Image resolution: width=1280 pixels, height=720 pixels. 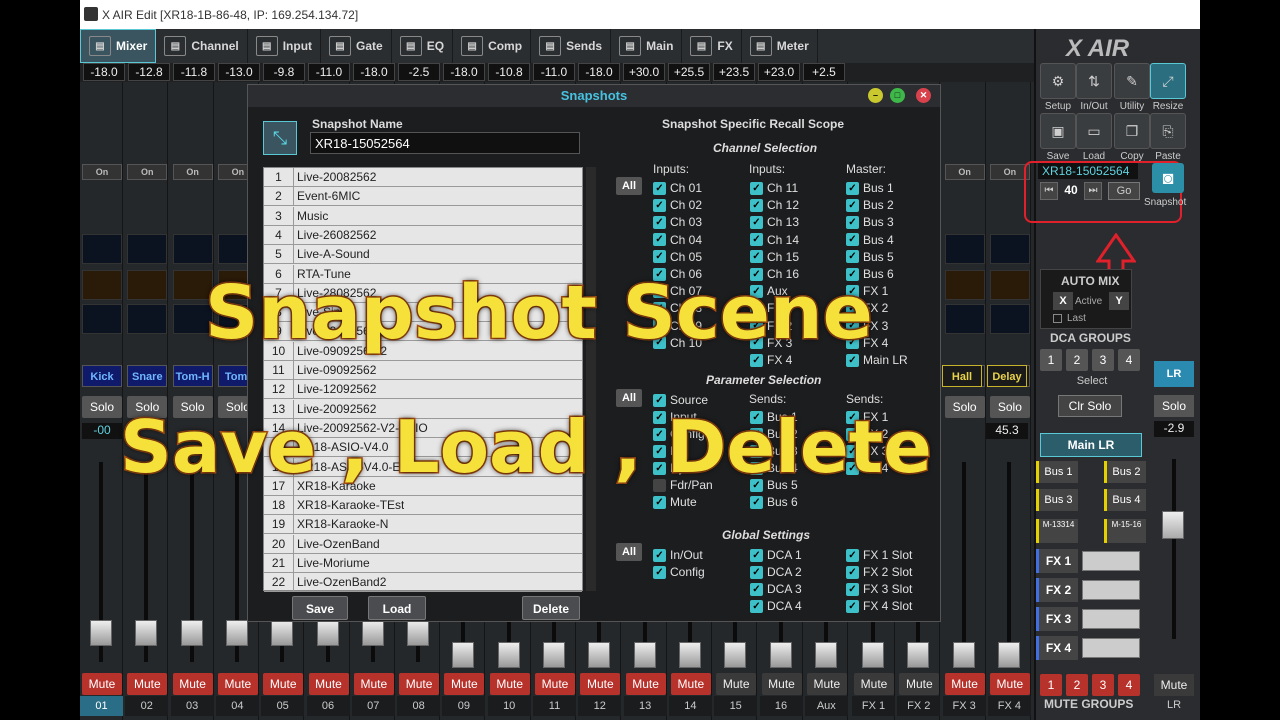 I want to click on global-fx-slot-checkbox: ✓ FX 4 Slot, so click(x=879, y=606).